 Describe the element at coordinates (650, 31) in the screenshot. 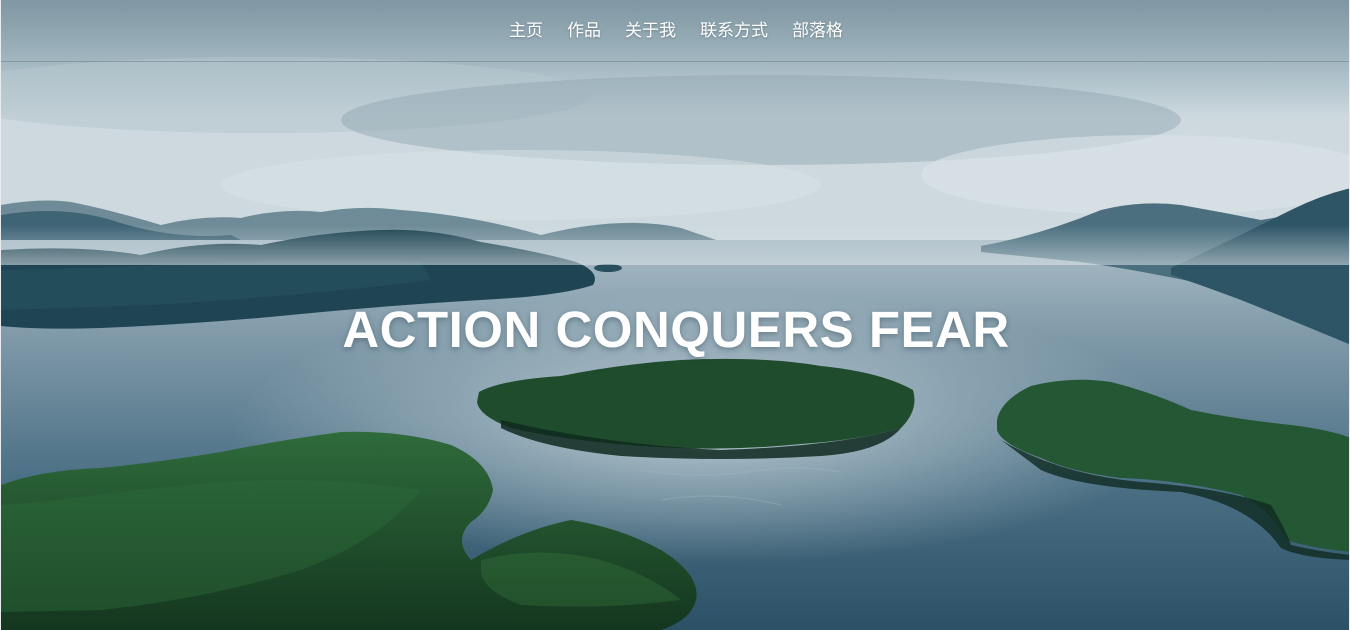

I see `nav-item-about: 关于我` at that location.